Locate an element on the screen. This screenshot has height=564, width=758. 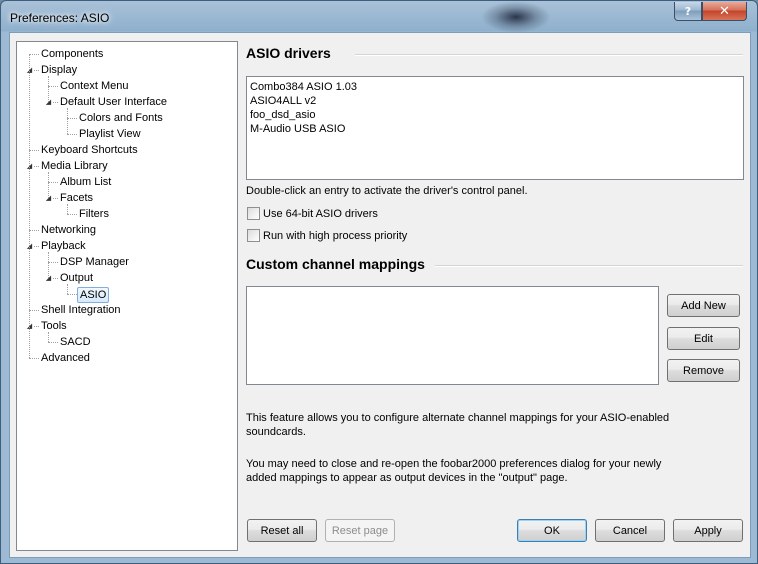
tree-item: Colors and Fonts is located at coordinates (121, 118).